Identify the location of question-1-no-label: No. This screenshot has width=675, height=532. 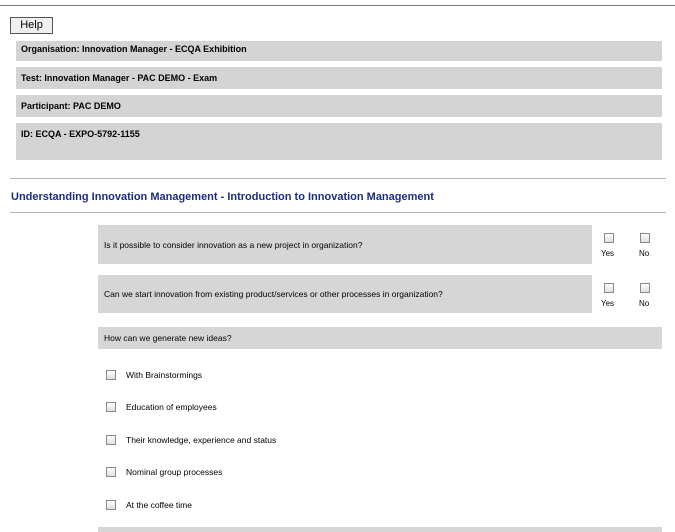
(644, 253).